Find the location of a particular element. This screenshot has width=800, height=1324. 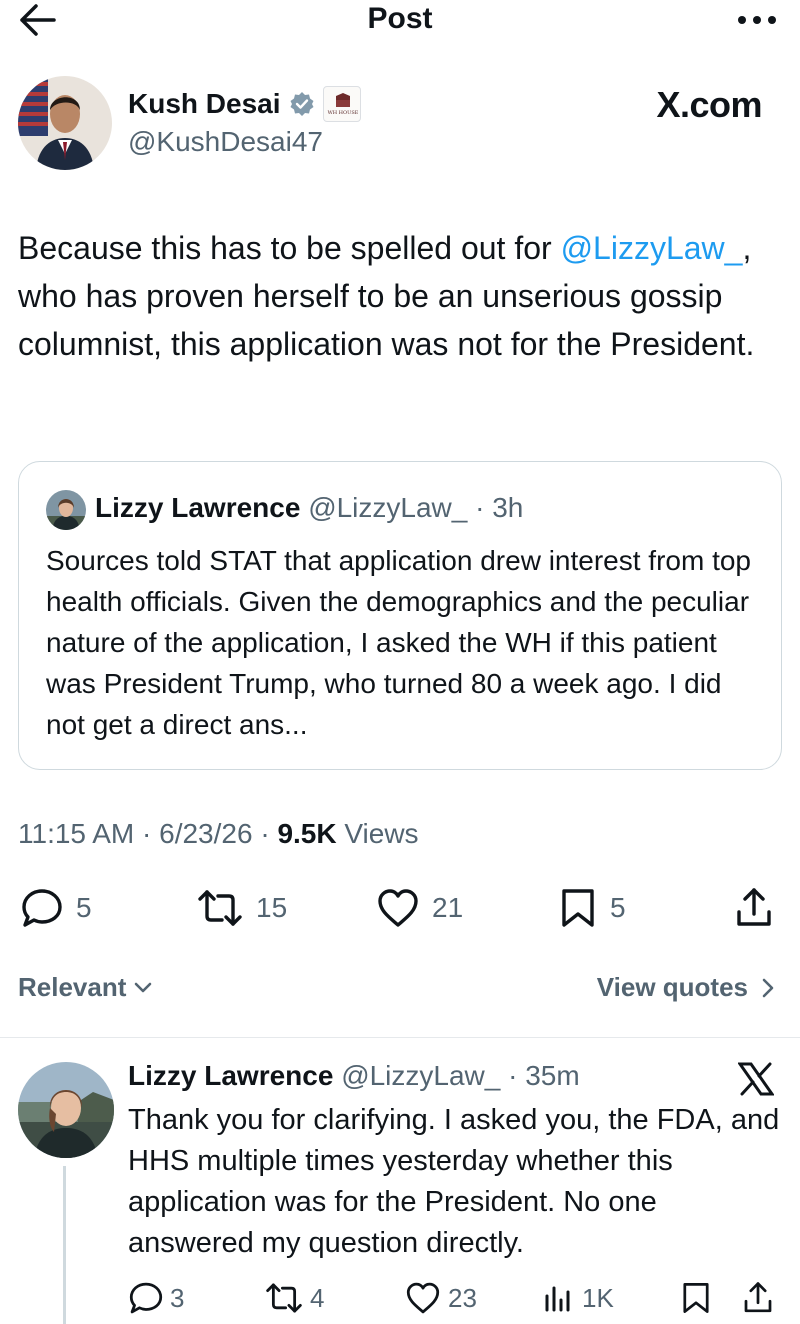

analytics-icon is located at coordinates (557, 1299).